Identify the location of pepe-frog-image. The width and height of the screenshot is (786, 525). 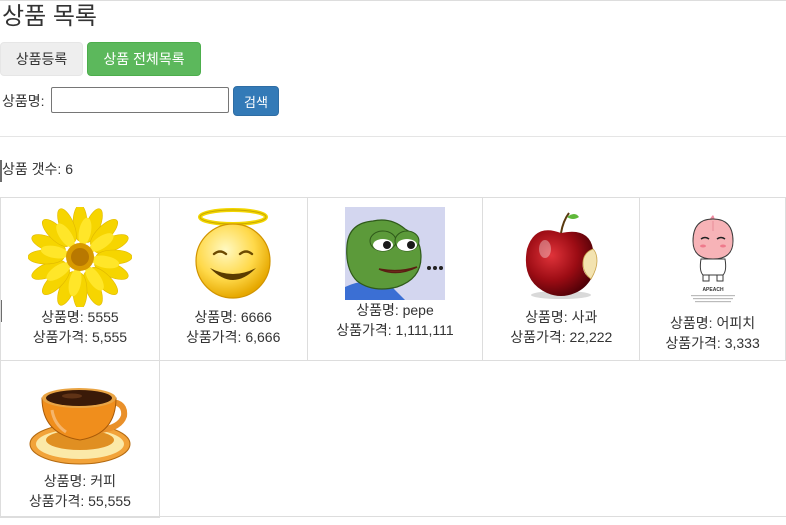
(394, 253).